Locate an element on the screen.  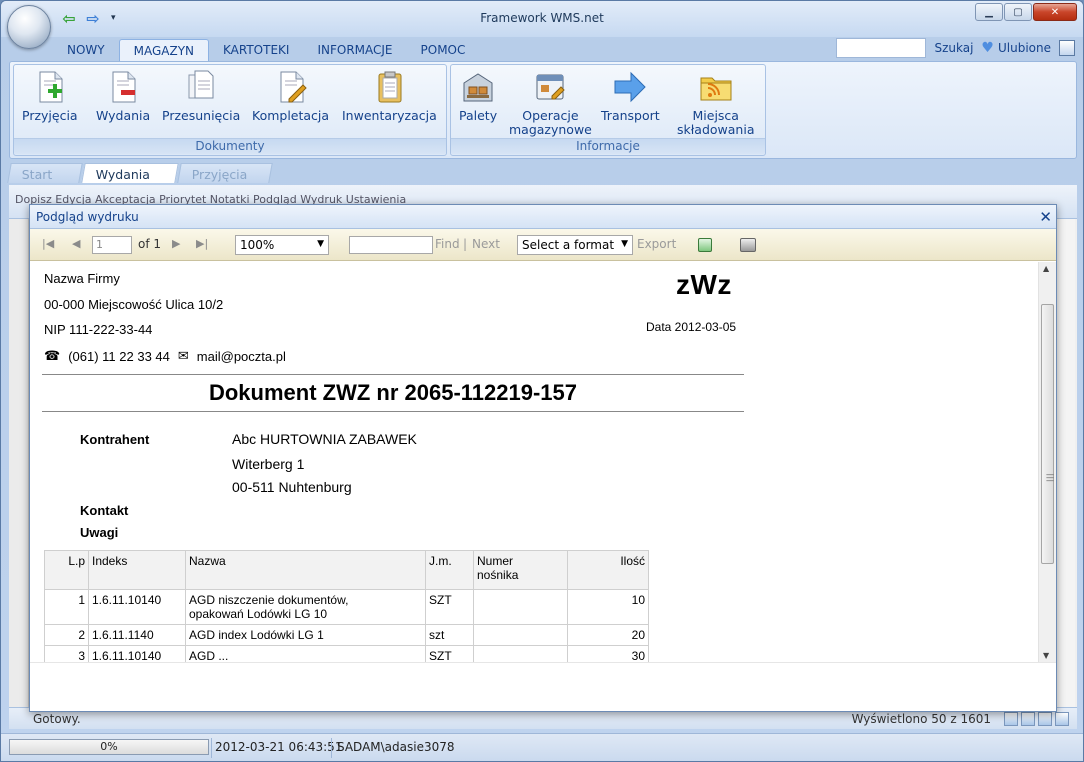
search-area: Szukaj ♥ Ulubione is located at coordinates (955, 48).